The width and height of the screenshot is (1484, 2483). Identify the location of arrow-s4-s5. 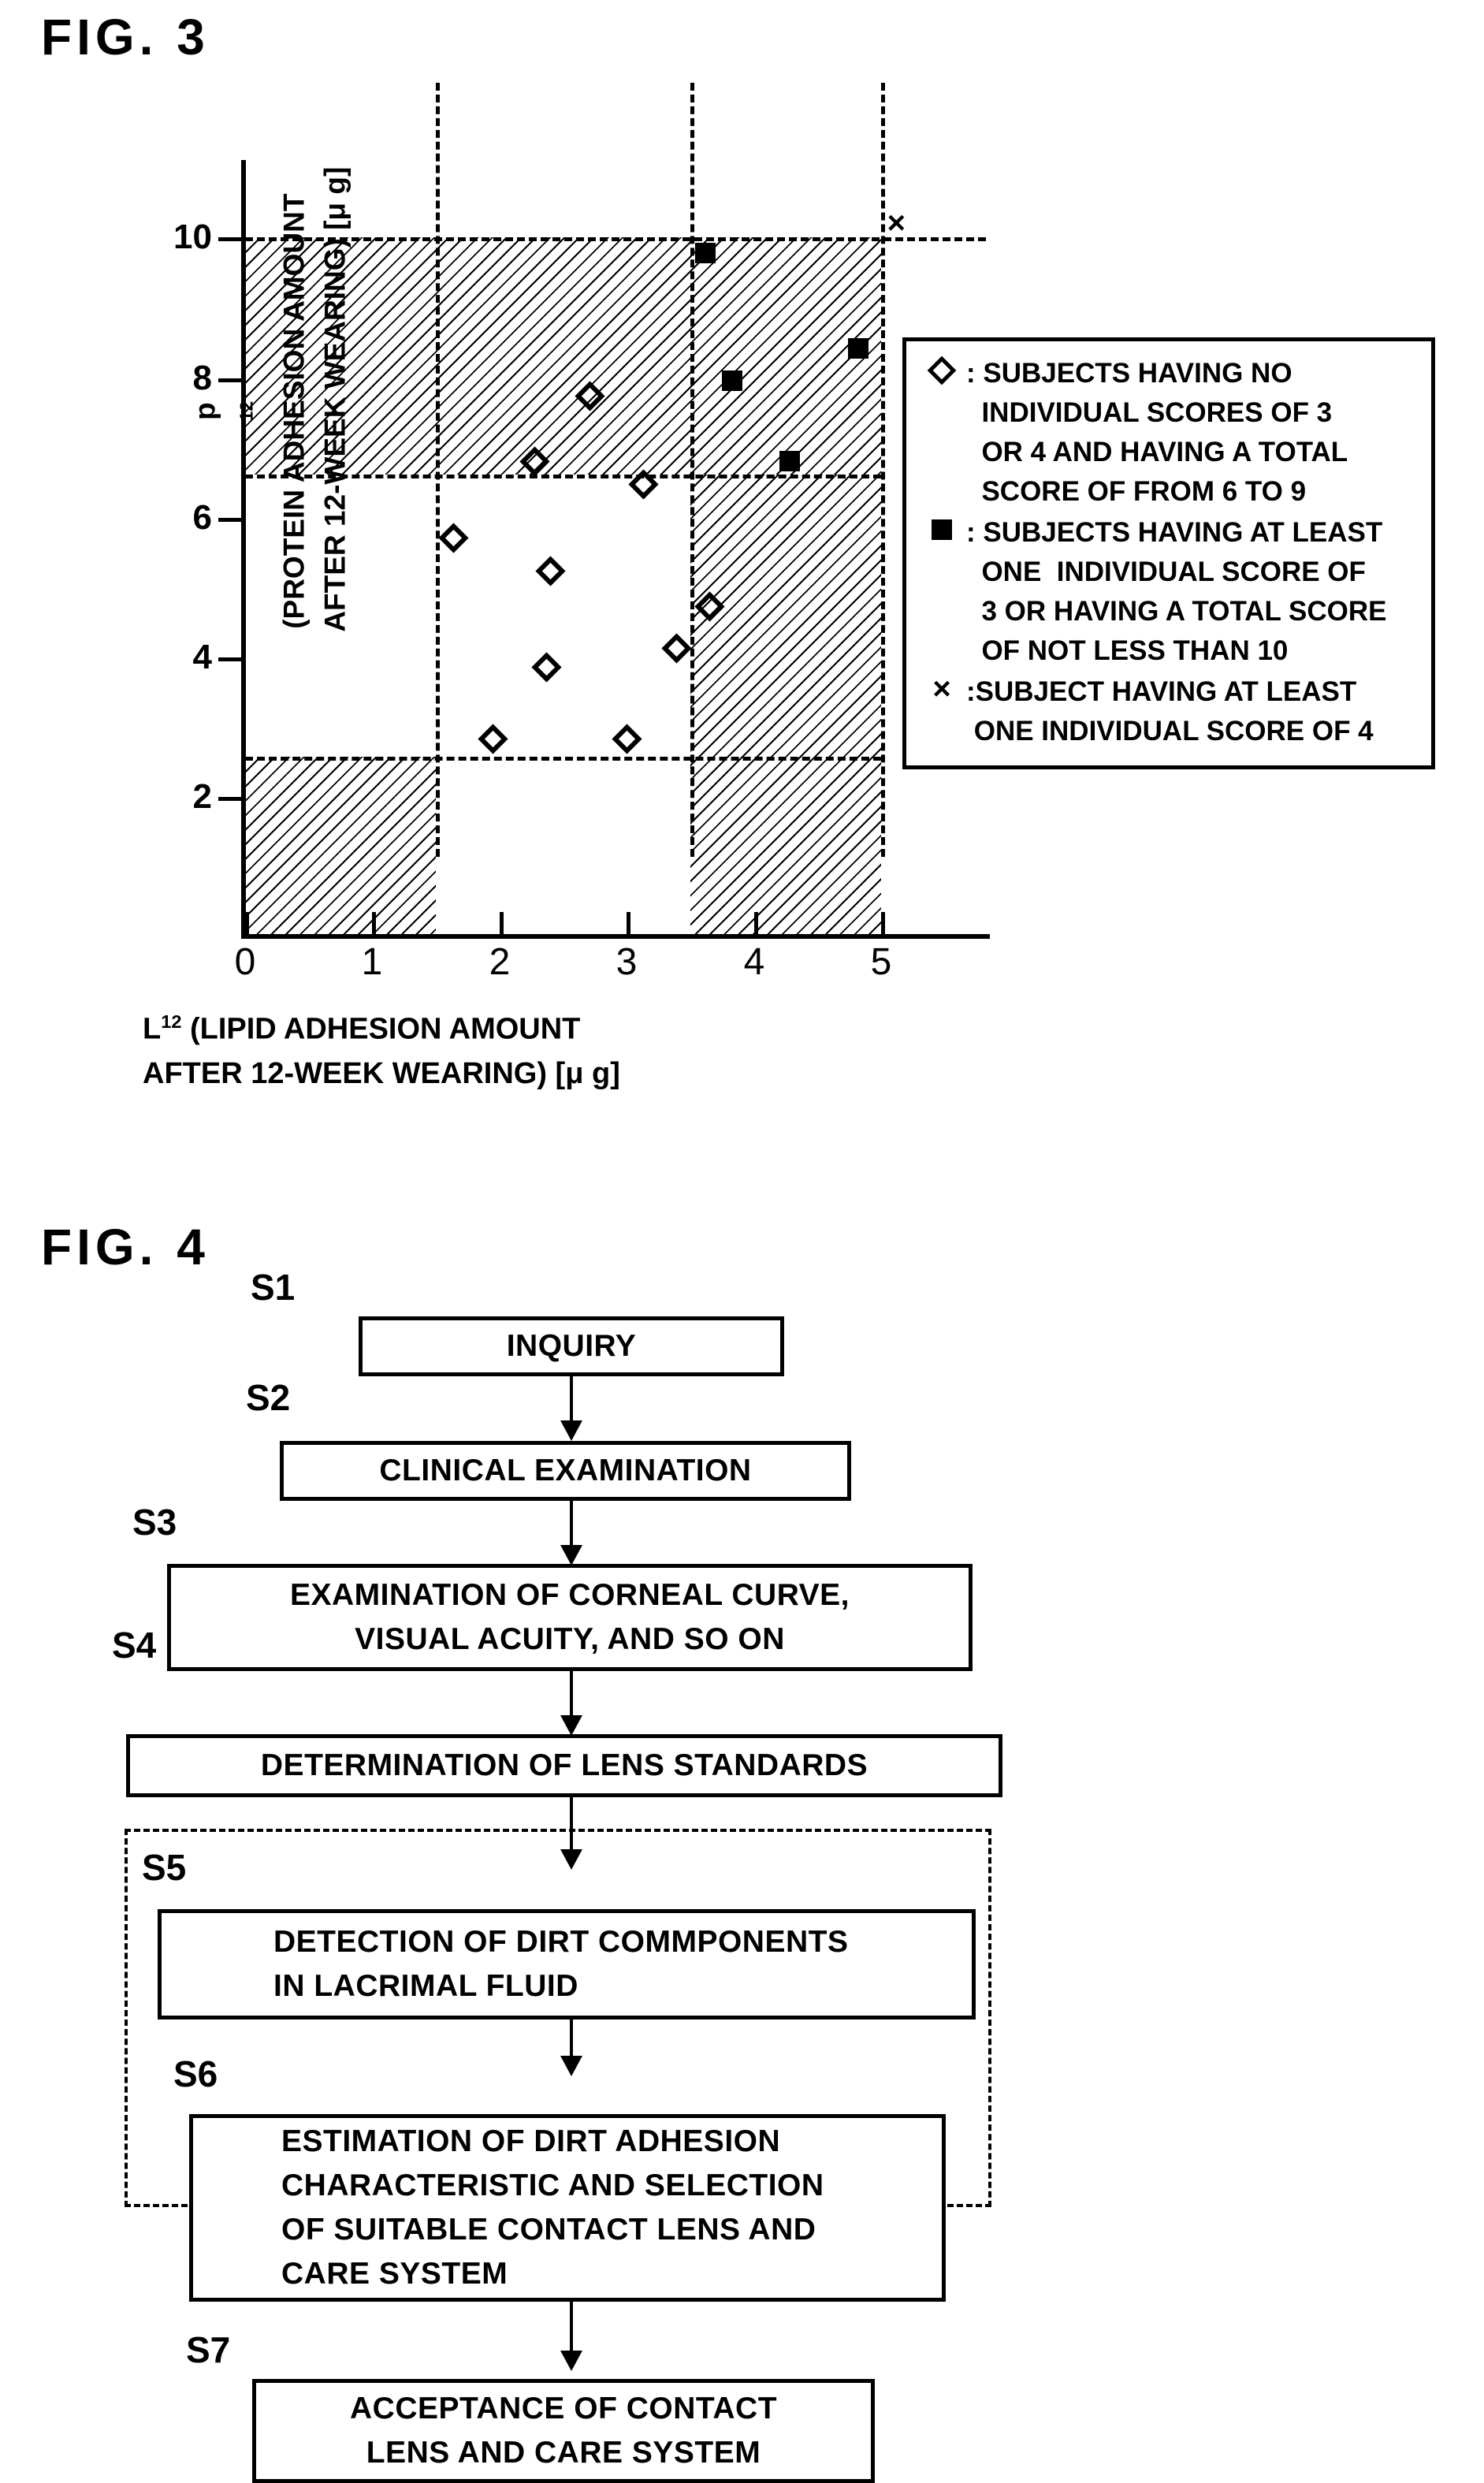
(571, 1825).